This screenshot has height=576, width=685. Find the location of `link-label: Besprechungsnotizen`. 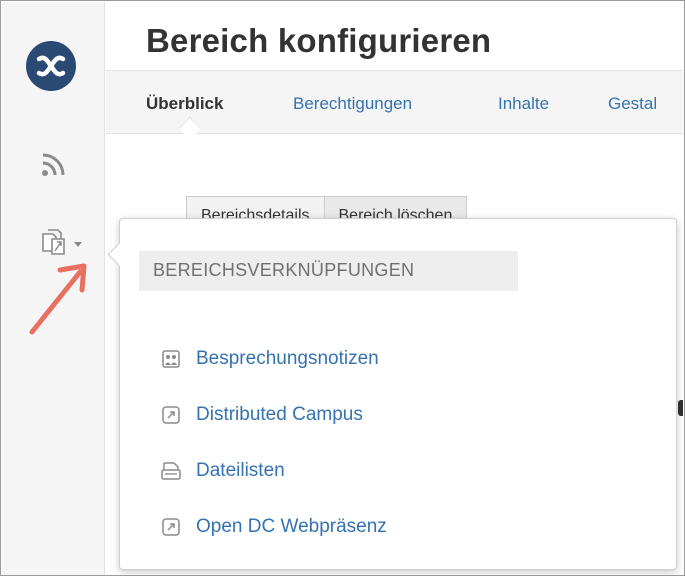

link-label: Besprechungsnotizen is located at coordinates (287, 359).